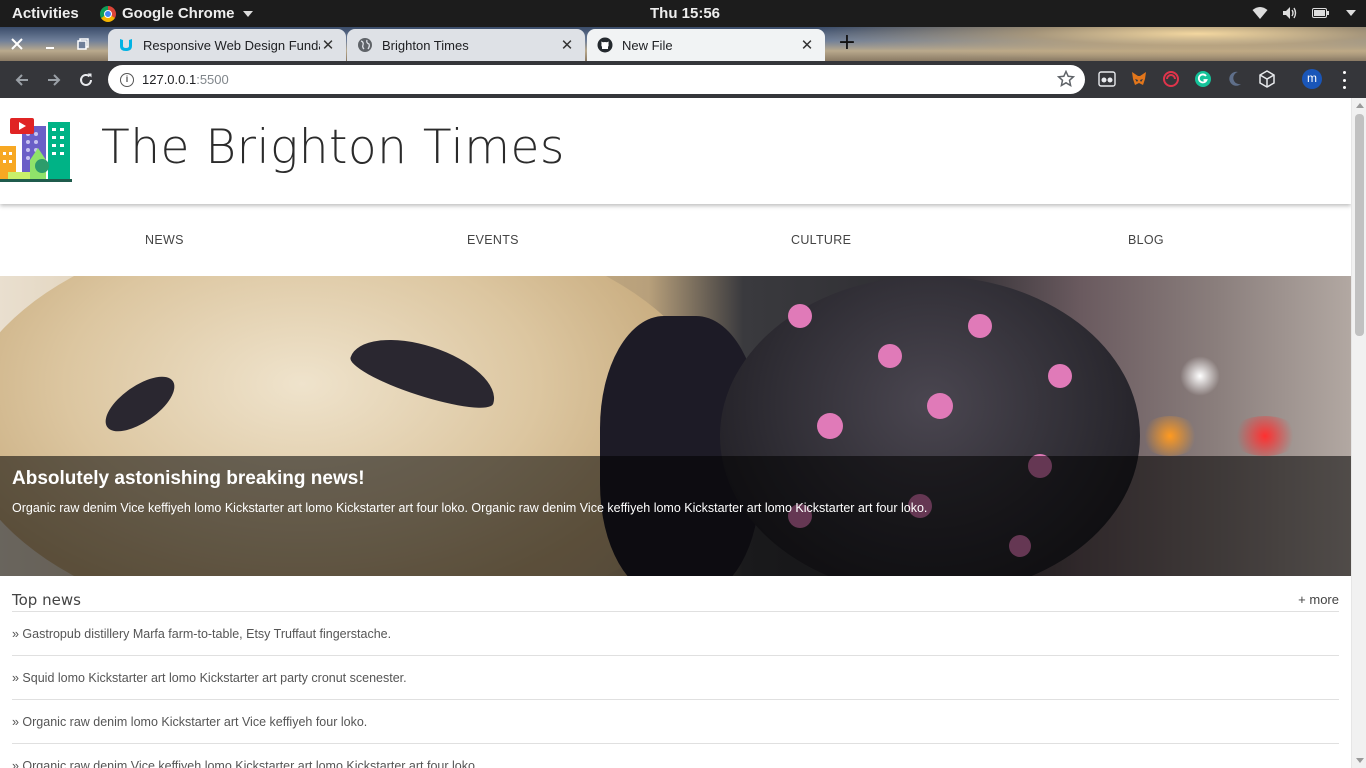 Image resolution: width=1366 pixels, height=768 pixels. What do you see at coordinates (164, 240) in the screenshot?
I see `nav-news: NEWS` at bounding box center [164, 240].